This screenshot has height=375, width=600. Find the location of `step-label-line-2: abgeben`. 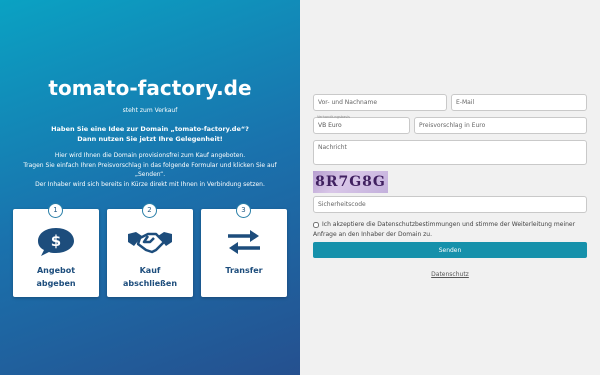

step-label-line-2: abgeben is located at coordinates (56, 283).